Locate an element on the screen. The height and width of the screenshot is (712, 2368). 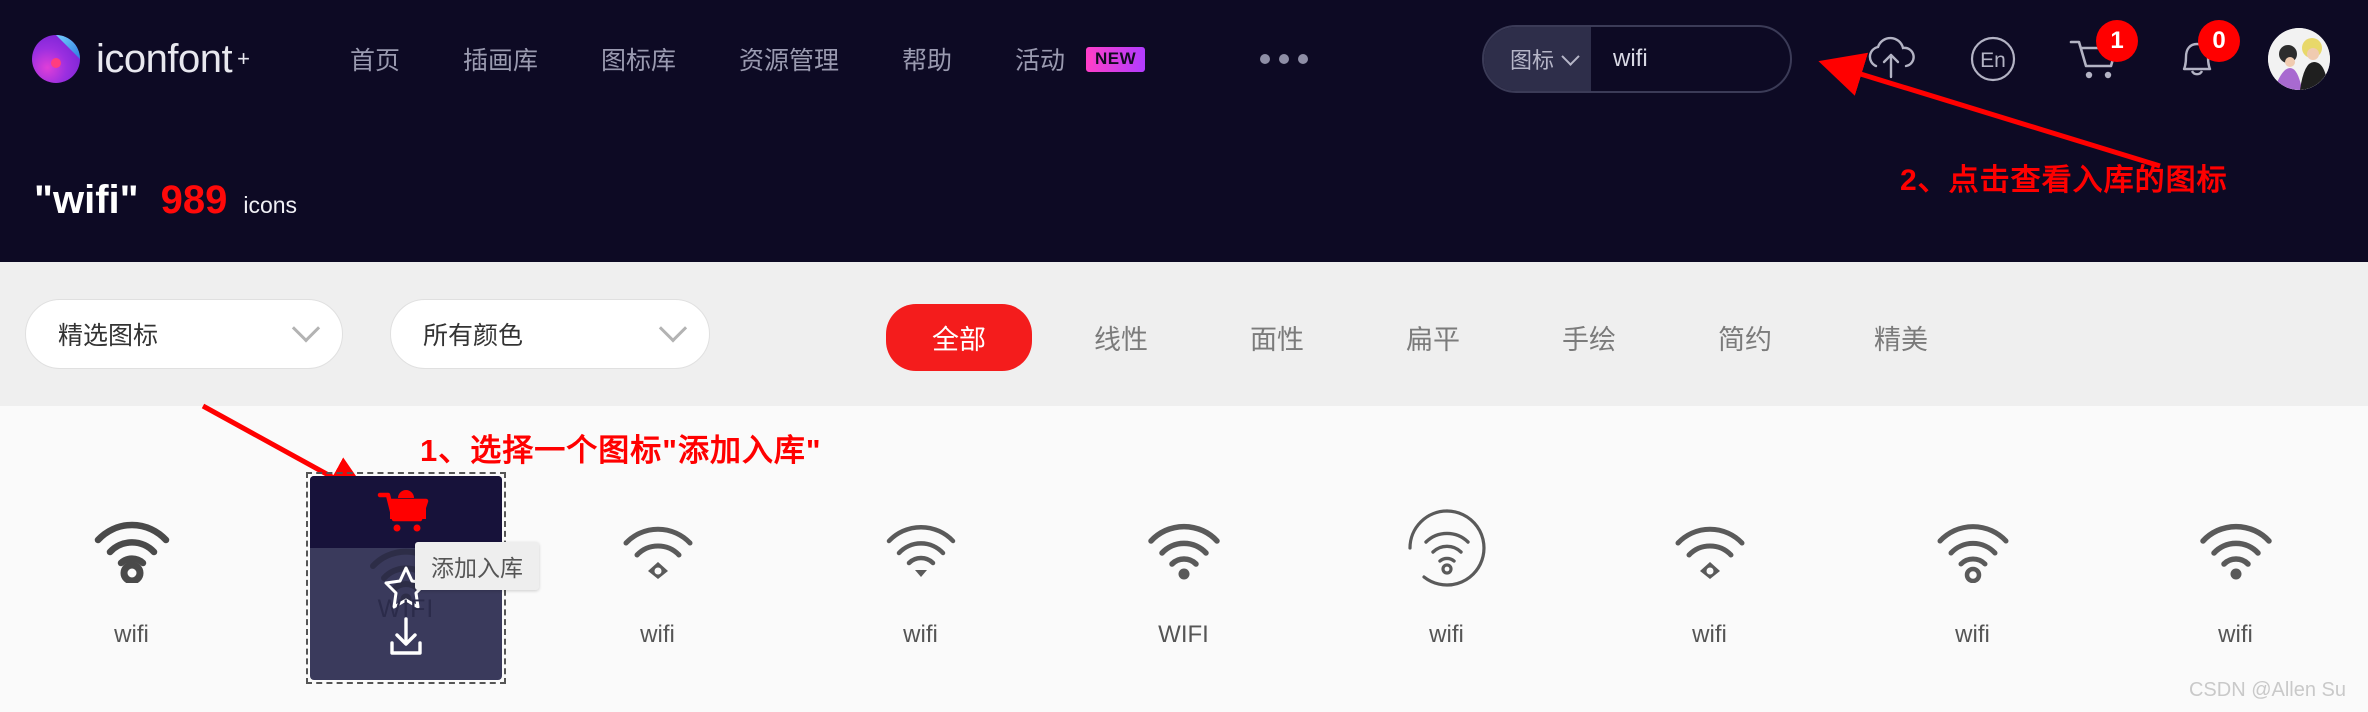
avatar-image is located at coordinates (2299, 59).